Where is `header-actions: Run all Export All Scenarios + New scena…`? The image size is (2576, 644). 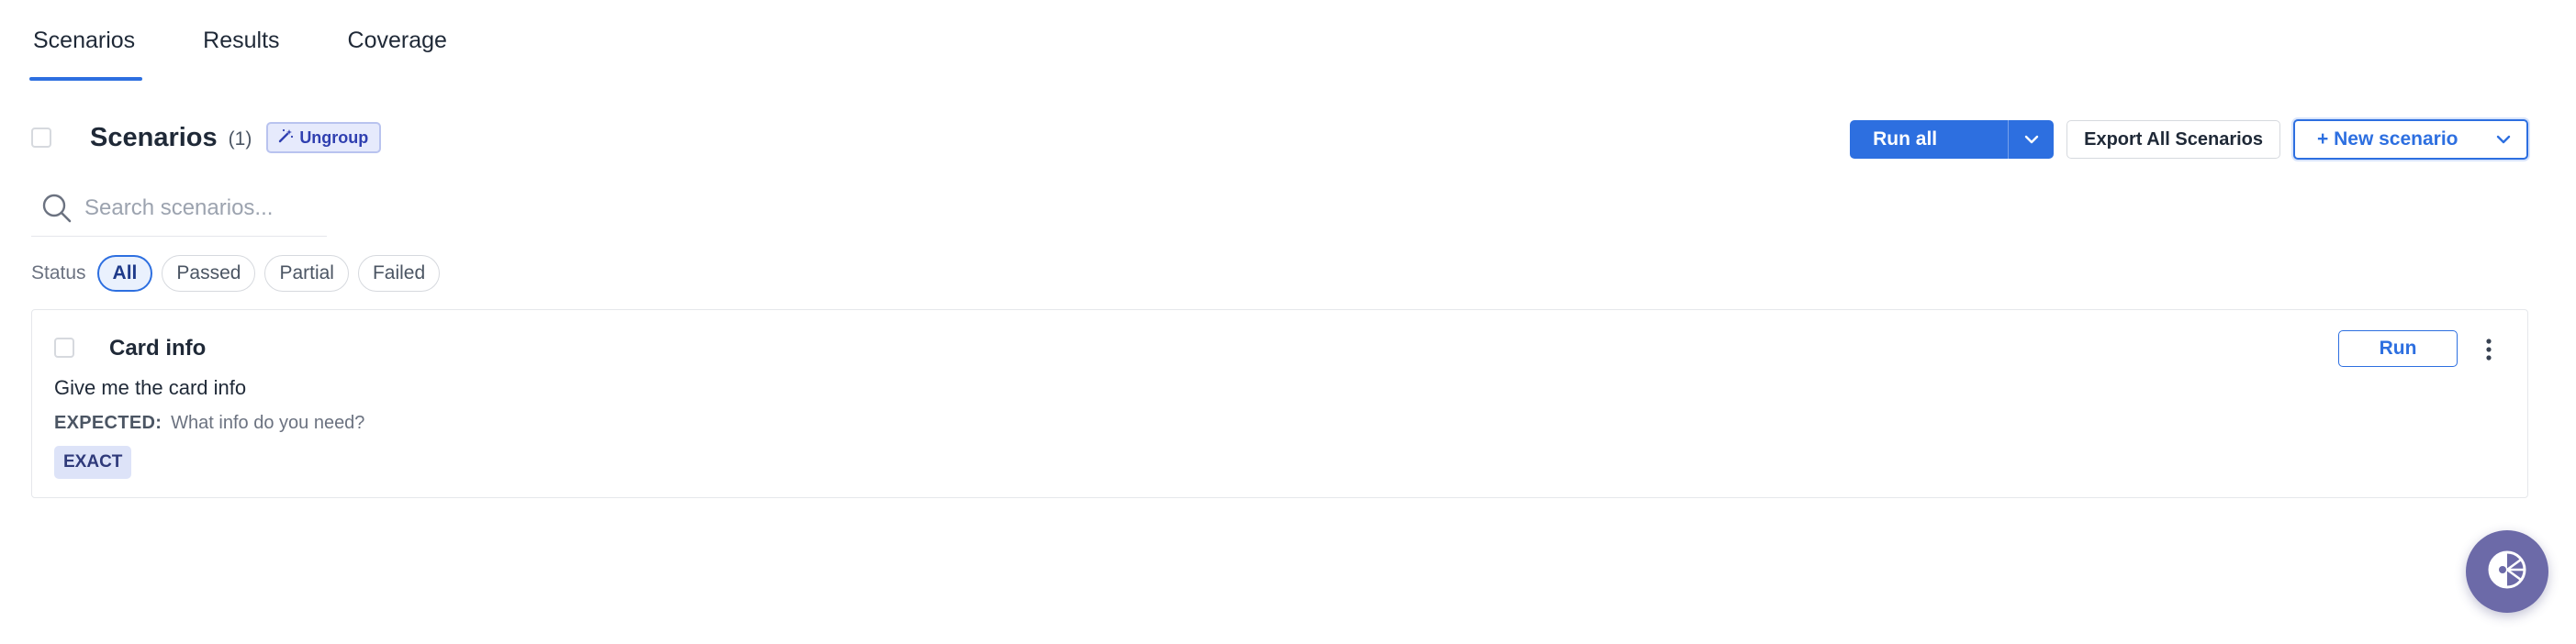 header-actions: Run all Export All Scenarios + New scena… is located at coordinates (2189, 139).